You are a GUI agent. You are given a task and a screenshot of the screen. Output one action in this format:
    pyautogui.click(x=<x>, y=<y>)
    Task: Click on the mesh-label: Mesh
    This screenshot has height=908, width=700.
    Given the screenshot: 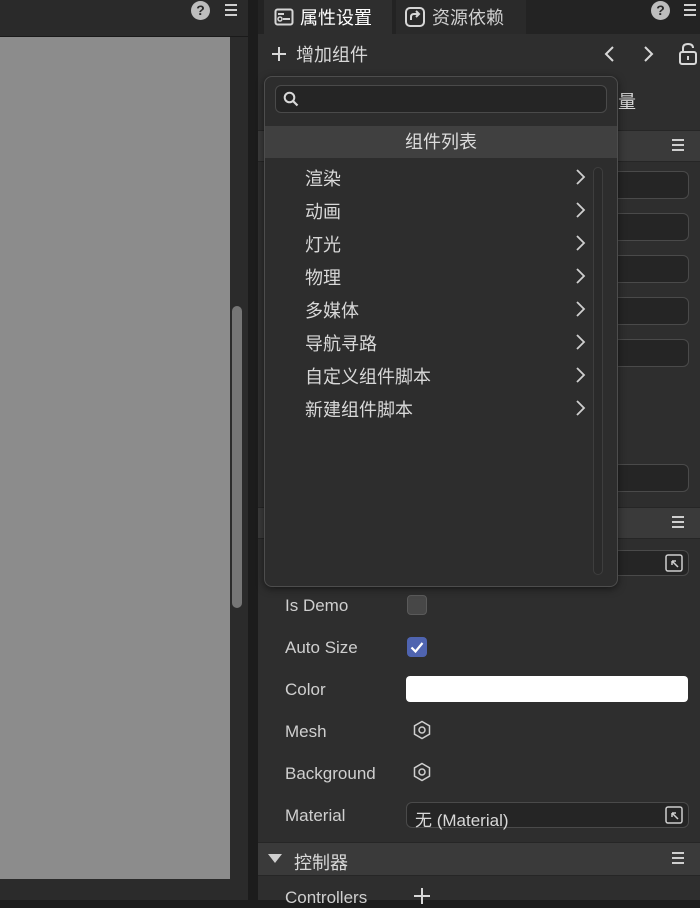 What is the action you would take?
    pyautogui.click(x=306, y=731)
    